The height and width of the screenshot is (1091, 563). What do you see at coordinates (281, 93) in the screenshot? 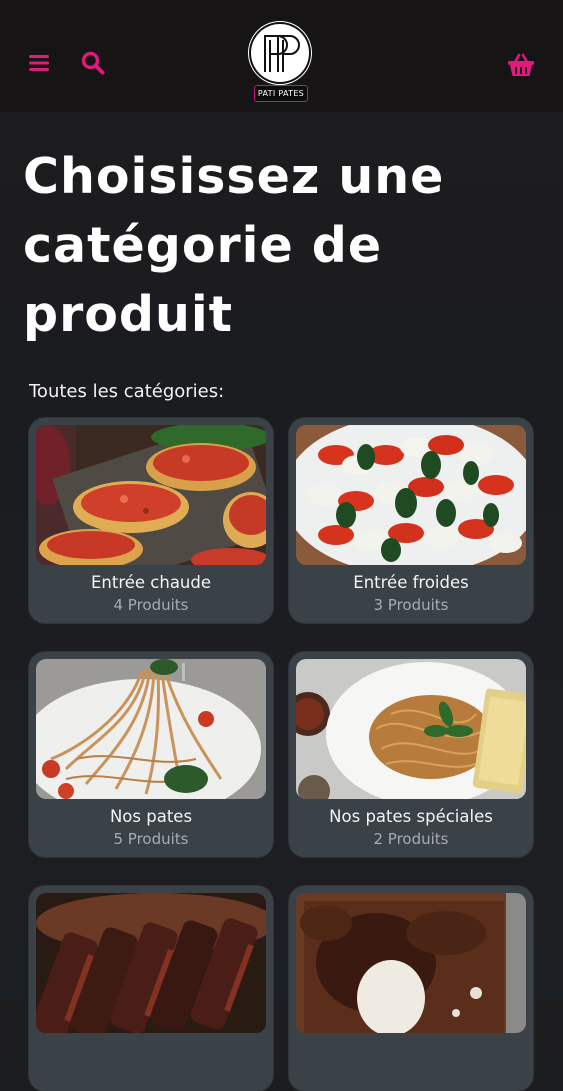
I see `logo-badge: PATI PATES` at bounding box center [281, 93].